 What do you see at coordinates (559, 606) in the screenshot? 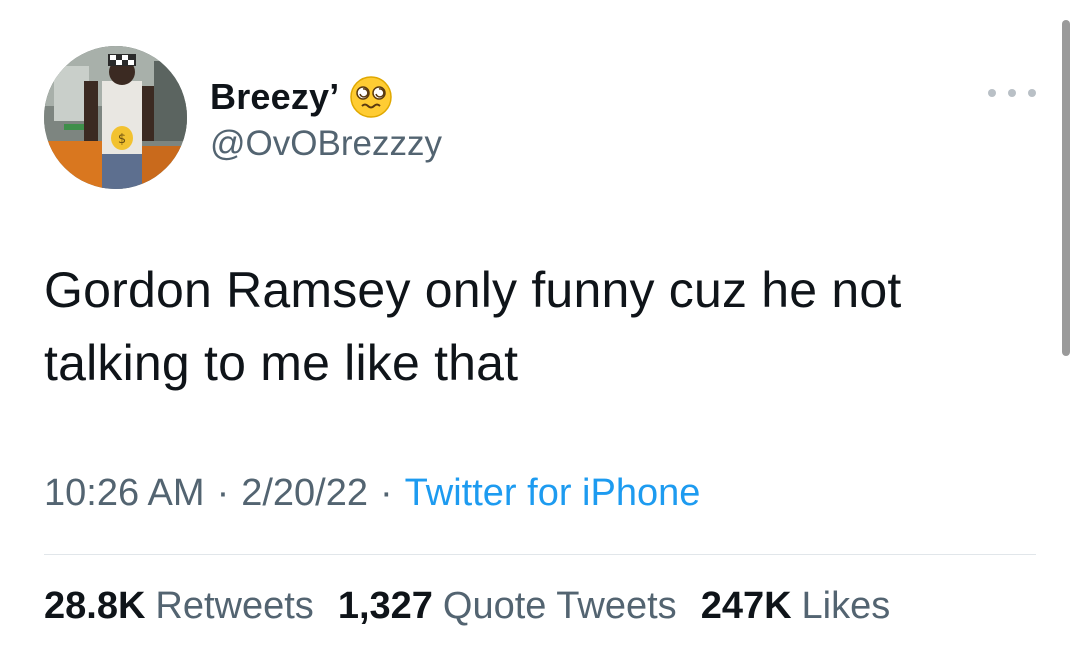
I see `quote-tweets-label: Quote Tweets` at bounding box center [559, 606].